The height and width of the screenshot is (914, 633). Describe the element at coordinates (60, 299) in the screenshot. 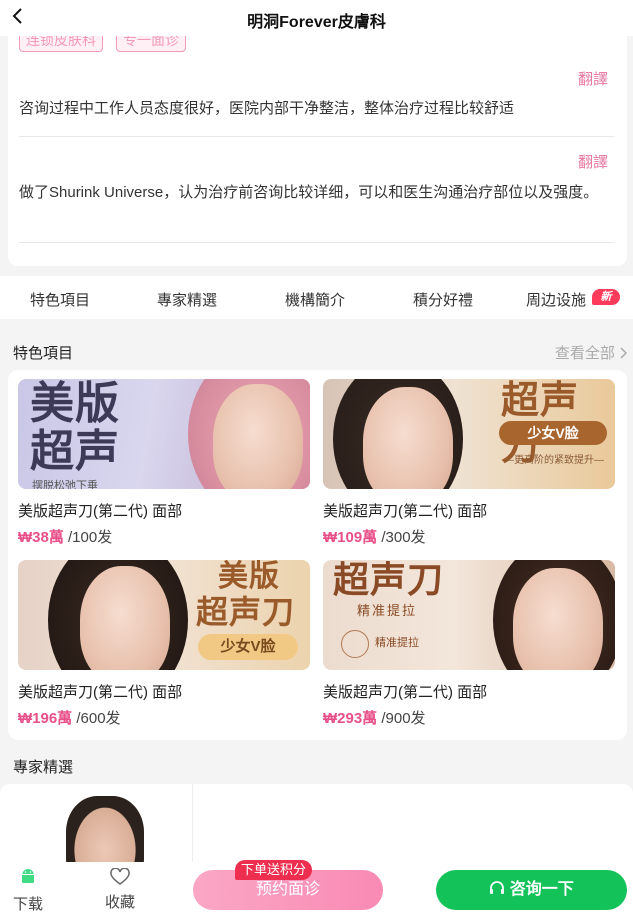

I see `tab-featured: 特色項目` at that location.